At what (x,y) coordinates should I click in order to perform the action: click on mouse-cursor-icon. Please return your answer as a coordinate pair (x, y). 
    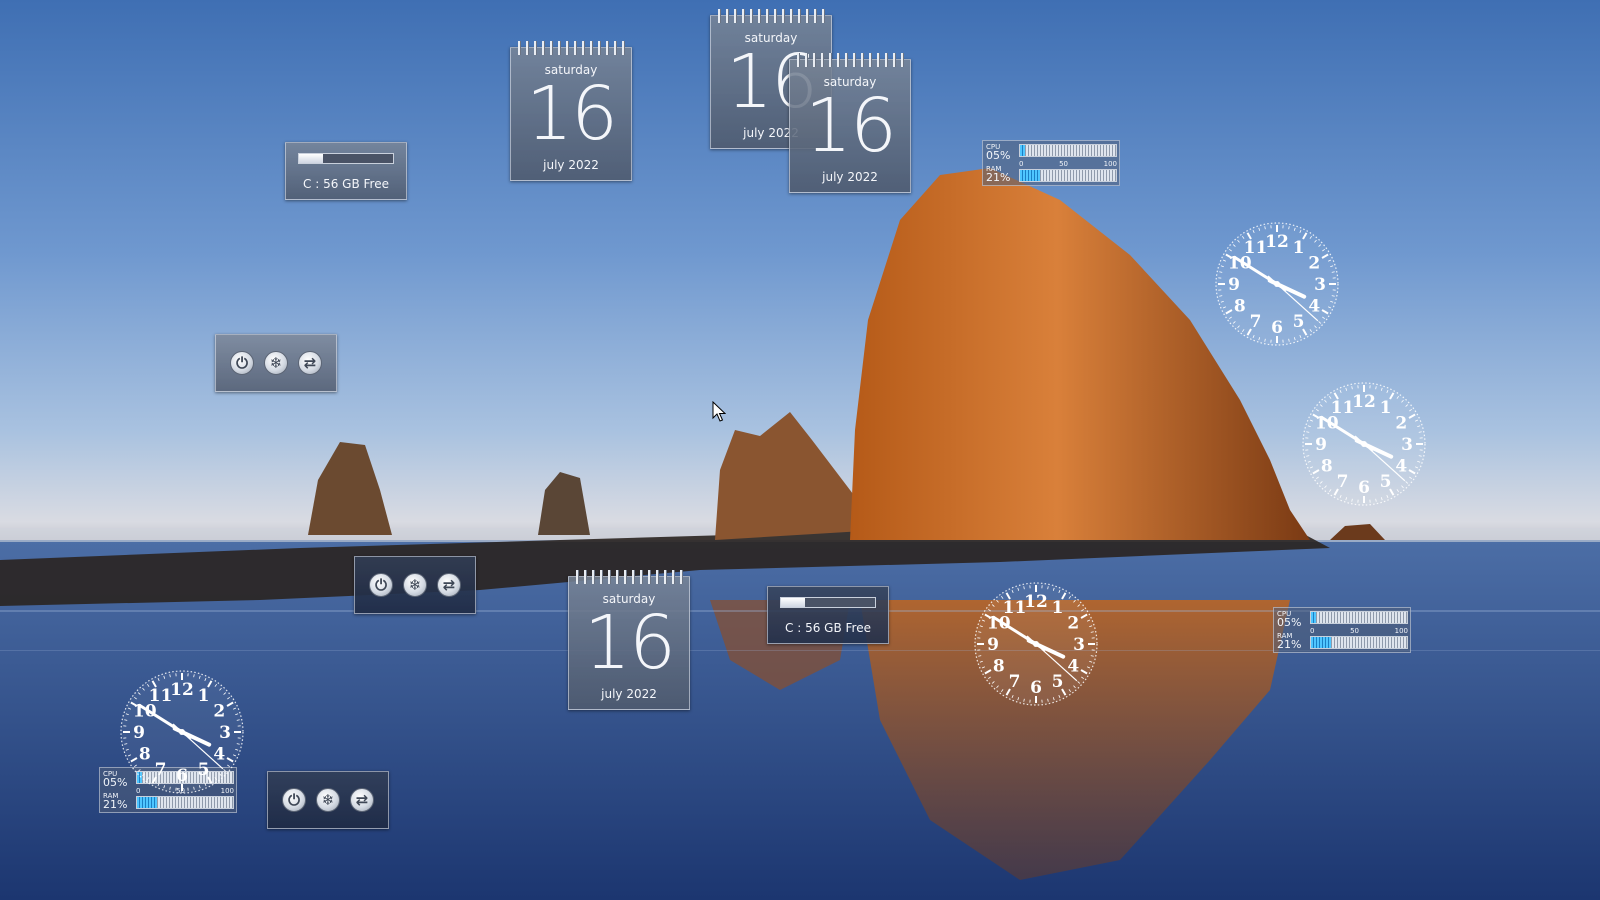
    Looking at the image, I should click on (719, 411).